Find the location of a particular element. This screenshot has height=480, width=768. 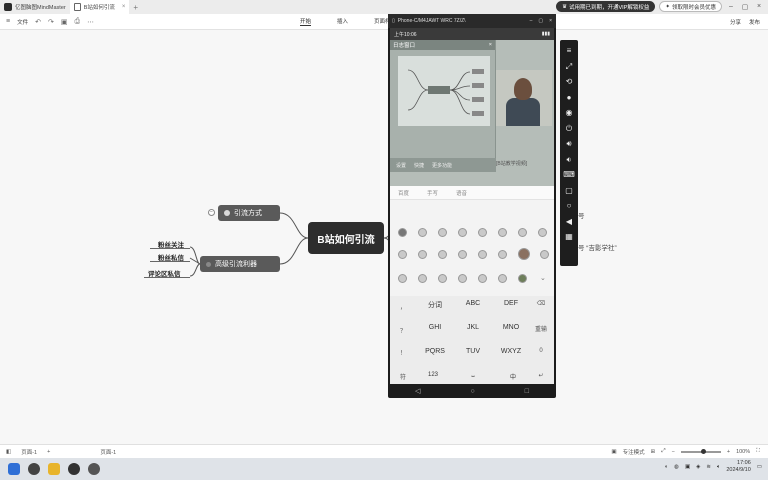

root-topic: B站如何引流 is located at coordinates (346, 238).